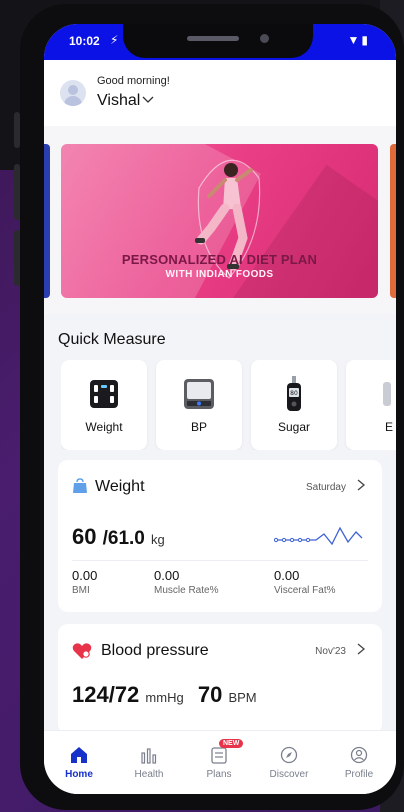 The image size is (404, 812). I want to click on phone-side-button, so click(17, 130).